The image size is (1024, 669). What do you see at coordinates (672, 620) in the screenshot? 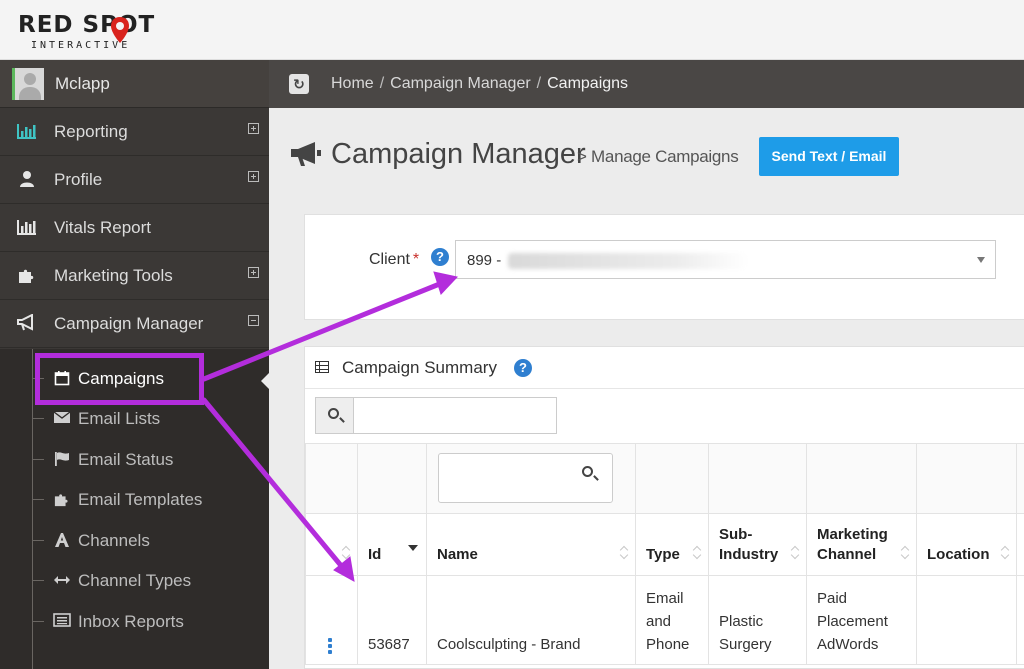
I see `cell-type: Email and Phone` at bounding box center [672, 620].